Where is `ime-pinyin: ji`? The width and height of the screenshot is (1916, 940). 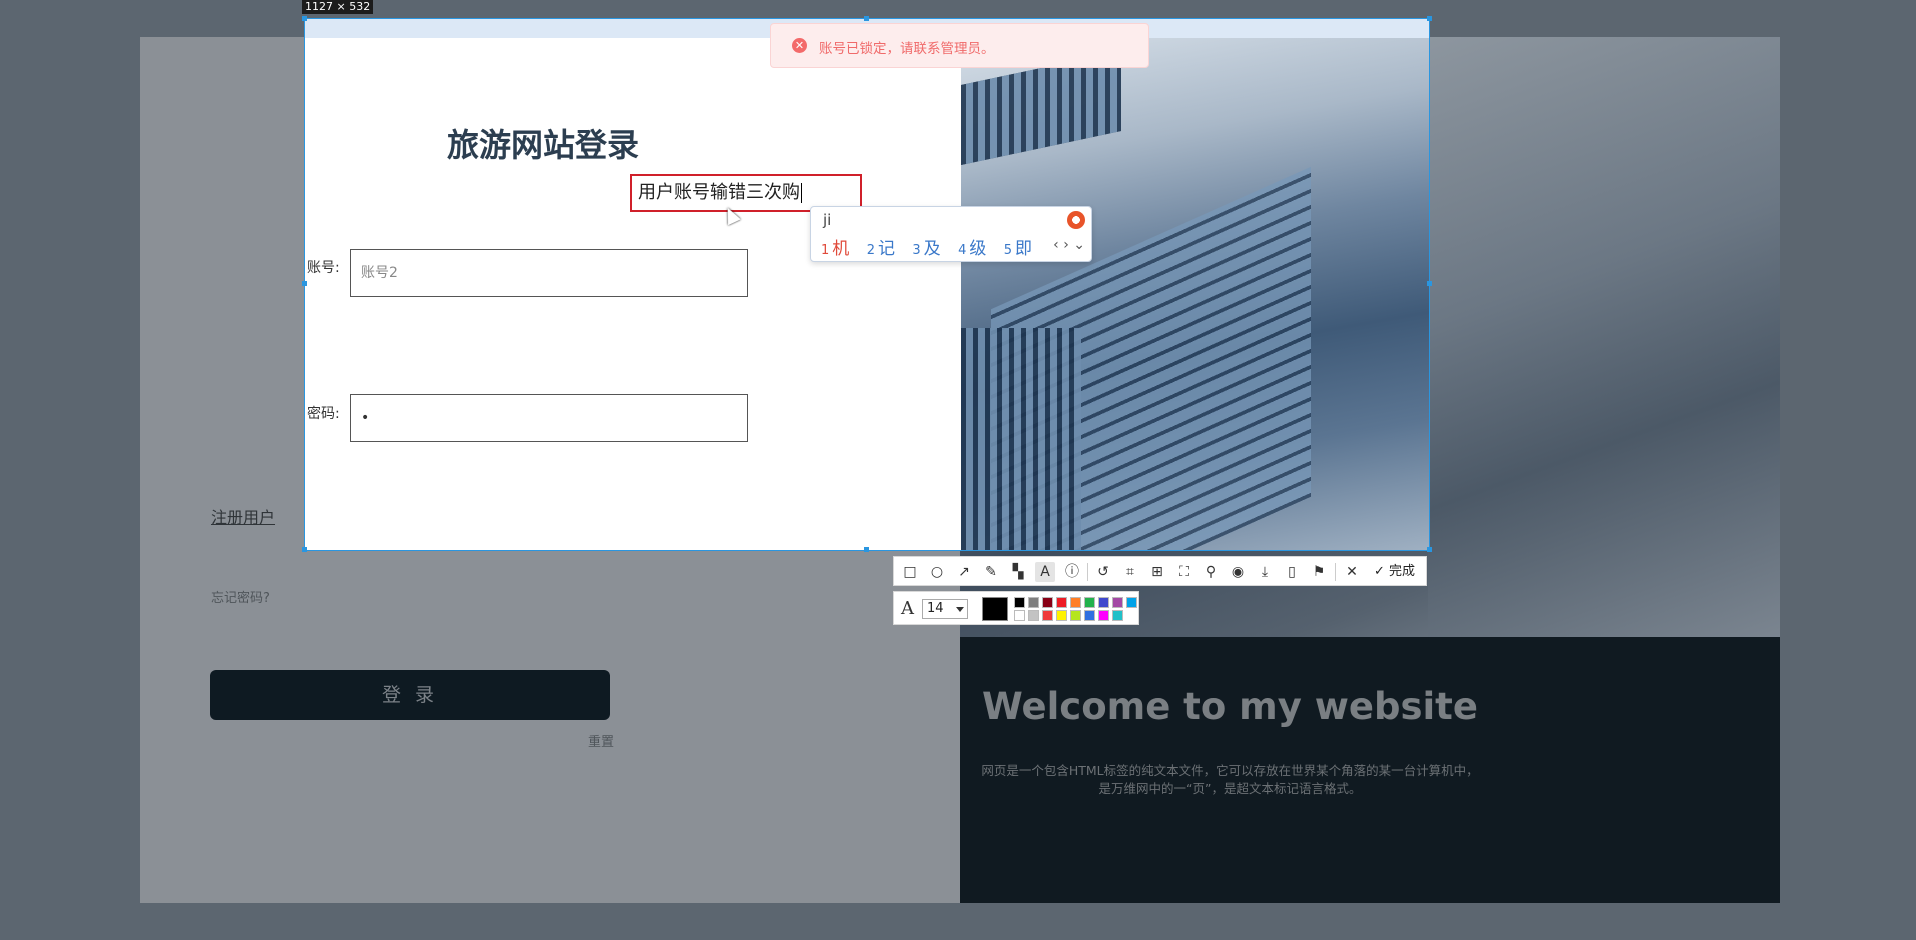 ime-pinyin: ji is located at coordinates (827, 220).